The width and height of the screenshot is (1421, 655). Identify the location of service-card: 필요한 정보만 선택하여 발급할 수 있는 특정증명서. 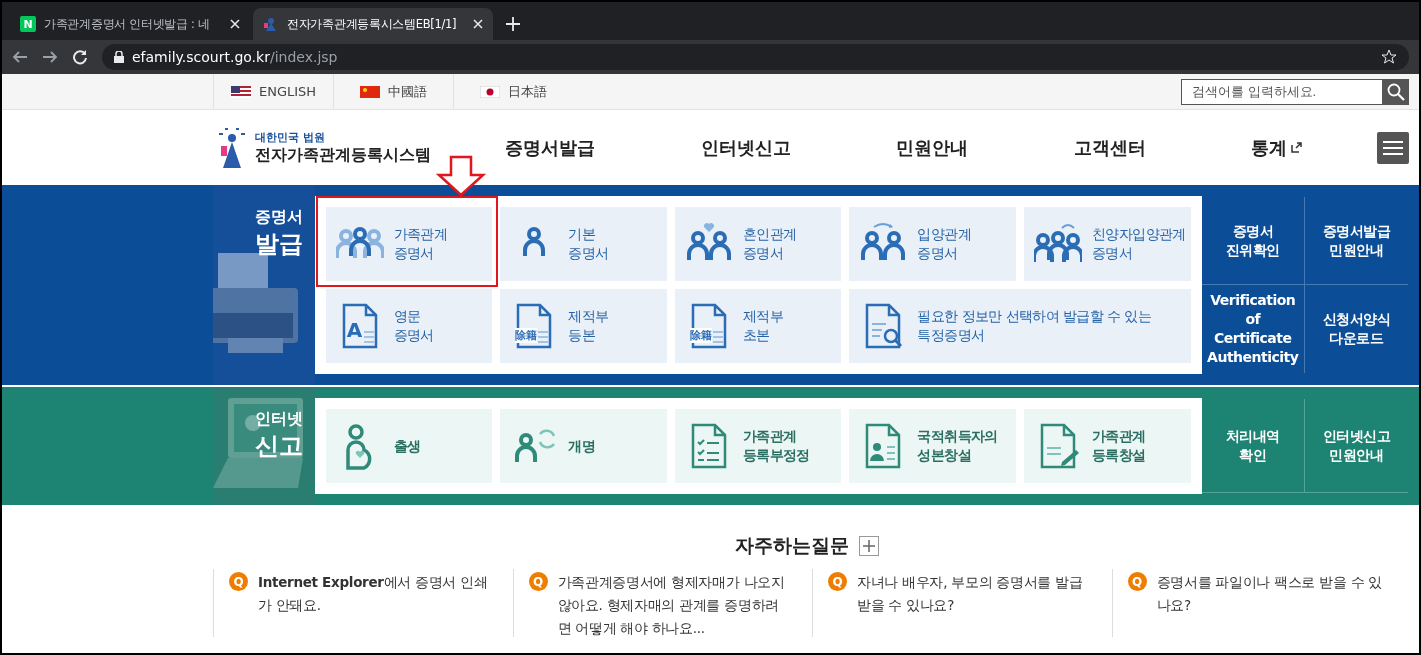
(1020, 326).